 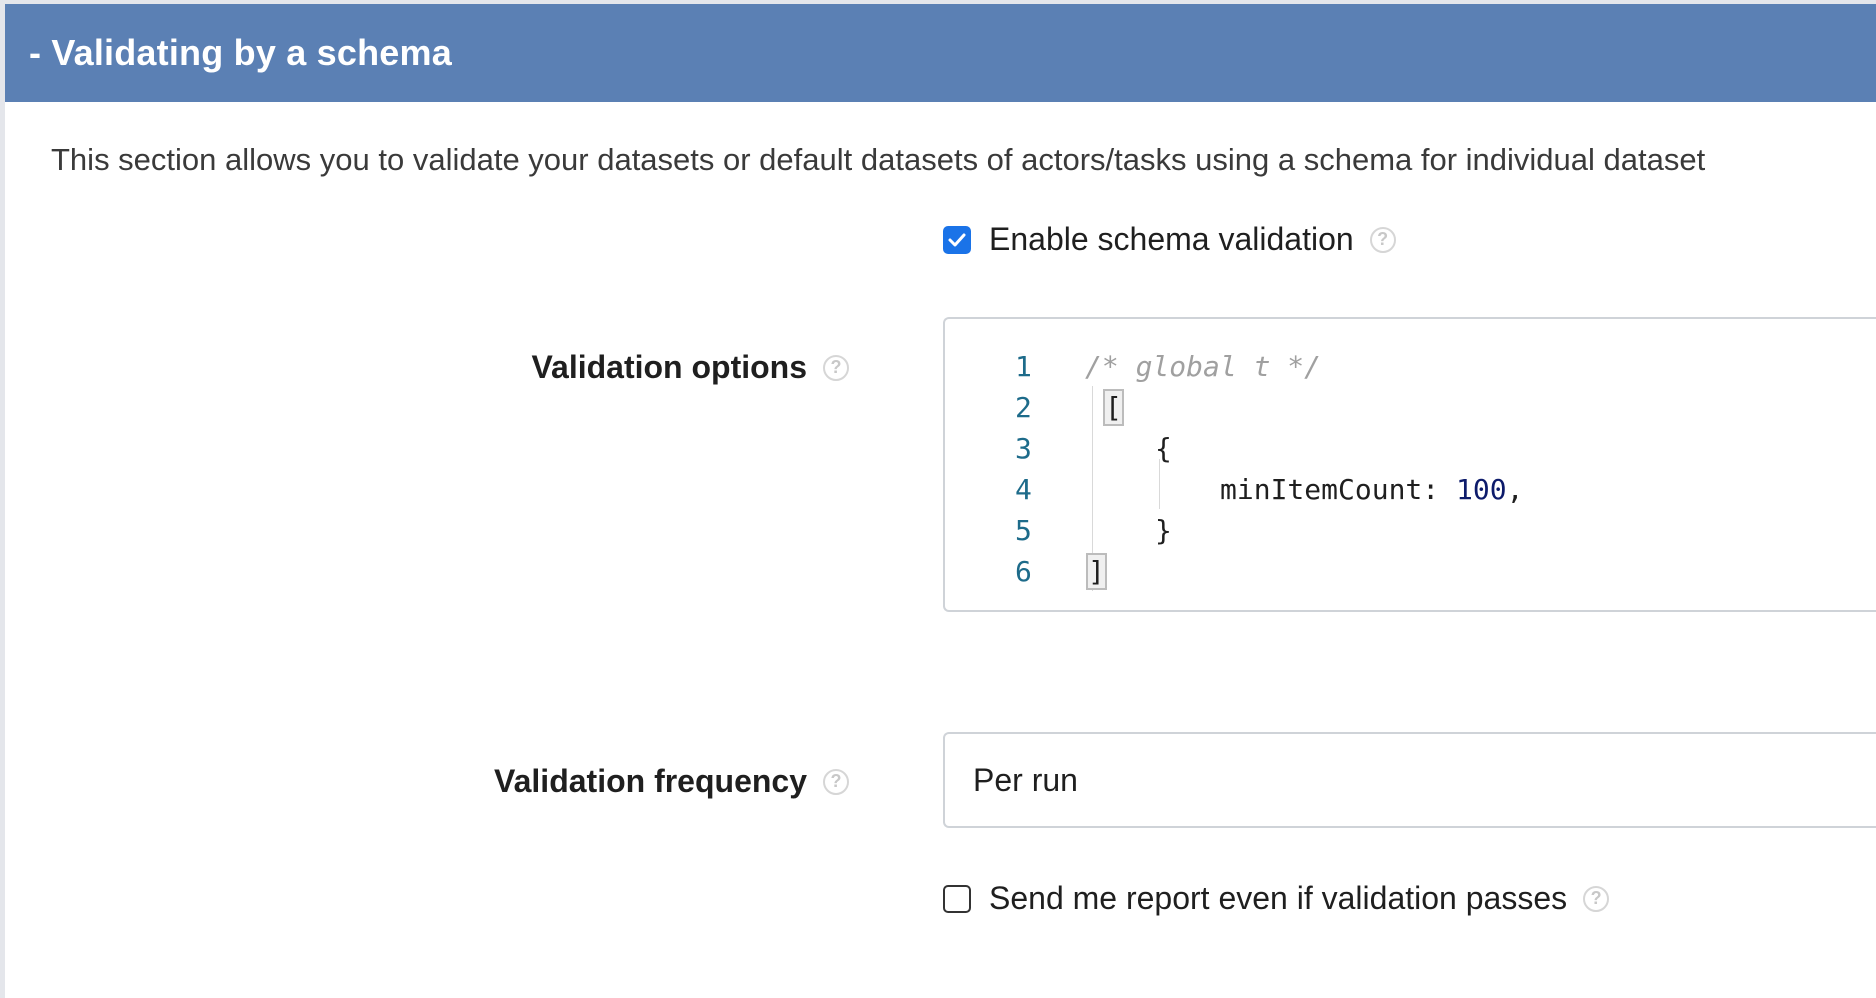 I want to click on send-report-label: Send me report even if validation passes, so click(x=1278, y=898).